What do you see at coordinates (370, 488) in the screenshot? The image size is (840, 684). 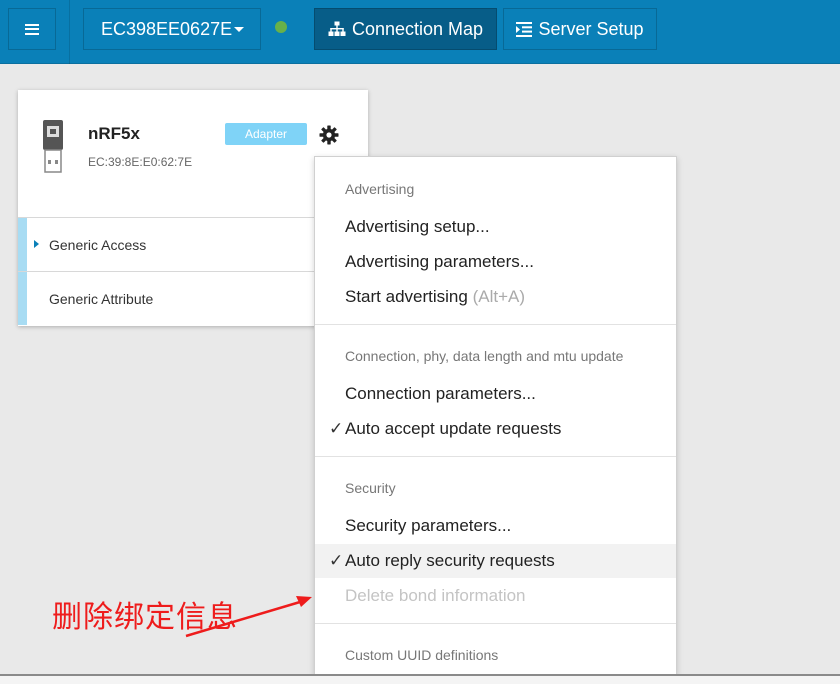 I see `menu-header-security: Security` at bounding box center [370, 488].